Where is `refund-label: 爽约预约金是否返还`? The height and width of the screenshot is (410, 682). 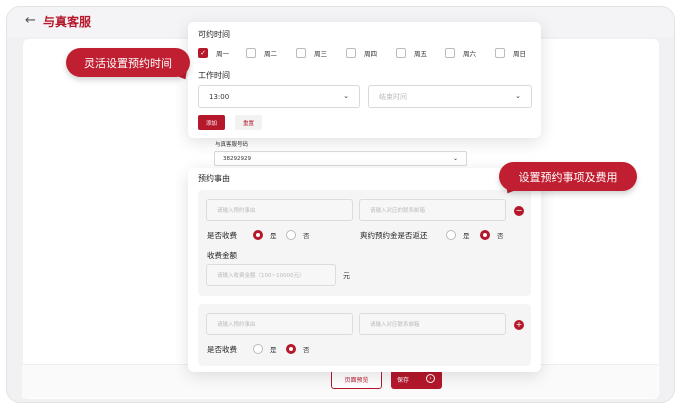 refund-label: 爽约预约金是否返还 is located at coordinates (394, 235).